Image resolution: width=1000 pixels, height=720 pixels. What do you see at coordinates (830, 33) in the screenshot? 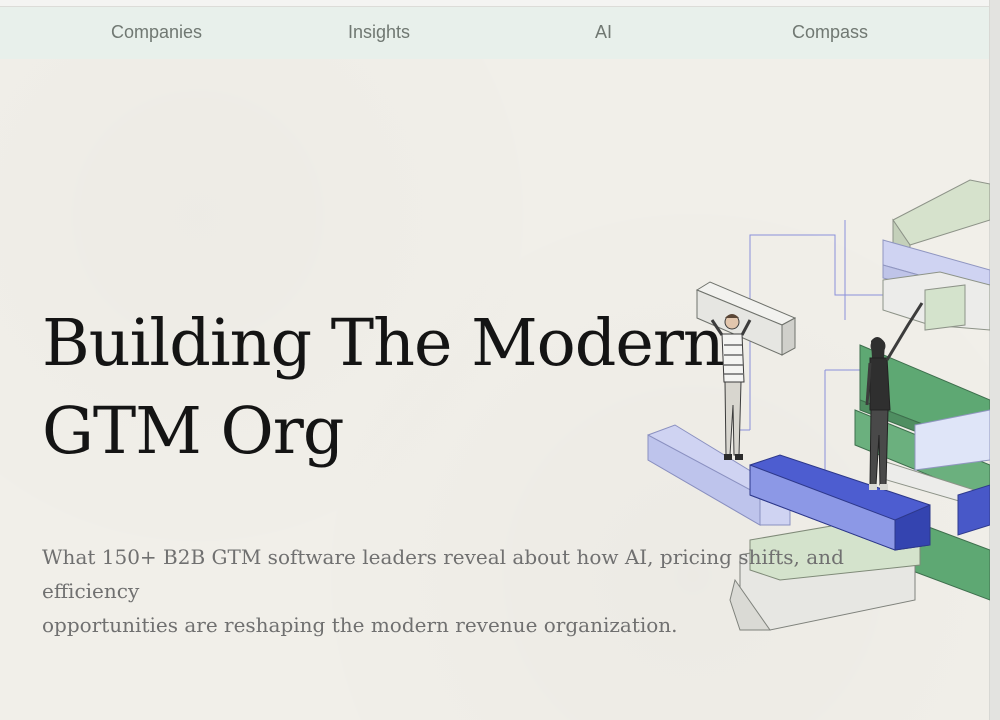
I see `nav-item-compass: Compass` at bounding box center [830, 33].